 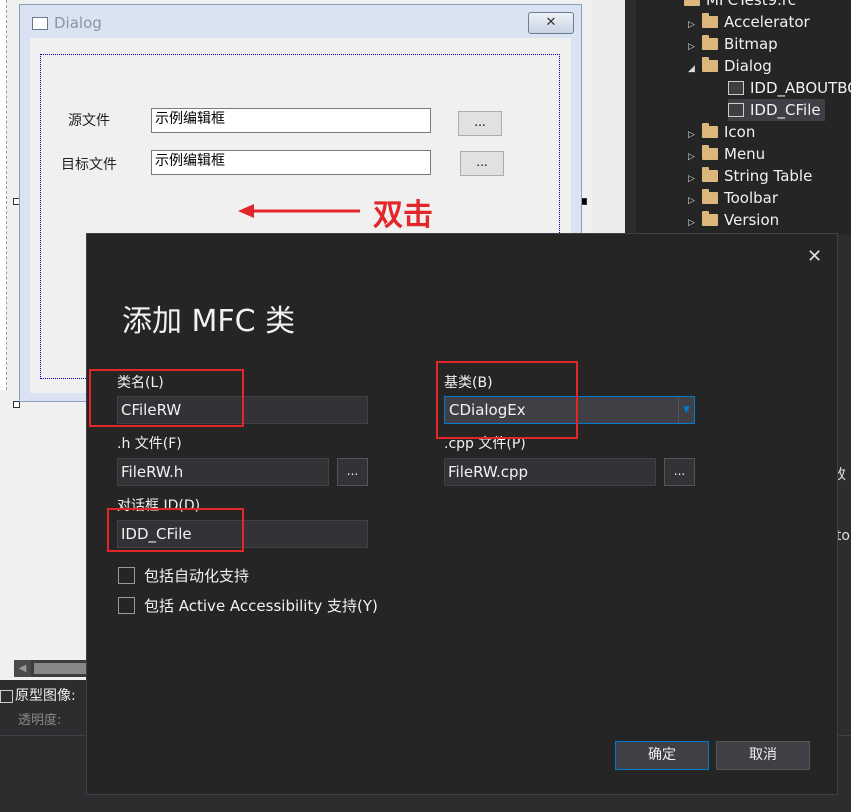 I want to click on tree-item-idd-aboutbox: IDD_ABOUTBOX, so click(x=789, y=88).